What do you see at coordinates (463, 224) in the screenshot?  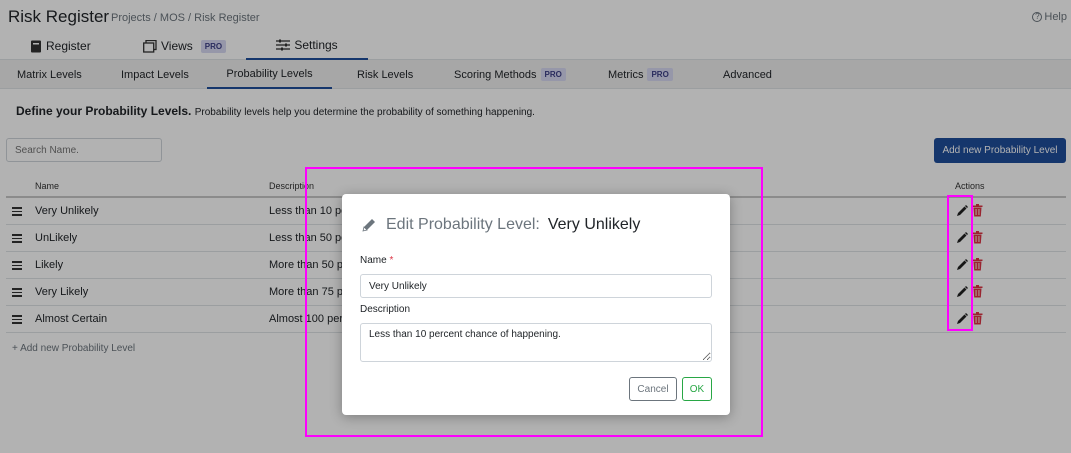 I see `dialog-title-prefix: Edit Probability Level:` at bounding box center [463, 224].